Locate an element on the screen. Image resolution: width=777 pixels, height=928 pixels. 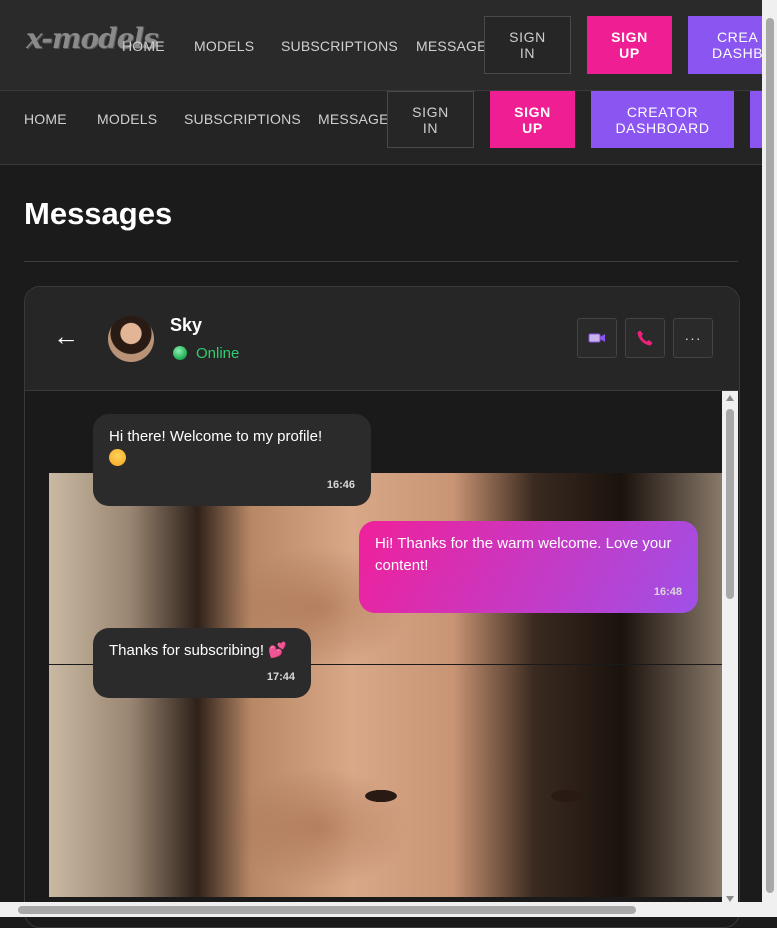
page-title: Messages is located at coordinates (98, 213).